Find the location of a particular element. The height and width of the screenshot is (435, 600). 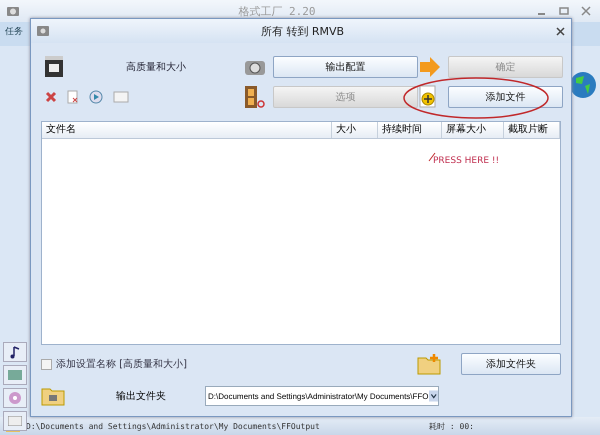

add-file-button: 添加文件 is located at coordinates (505, 97).